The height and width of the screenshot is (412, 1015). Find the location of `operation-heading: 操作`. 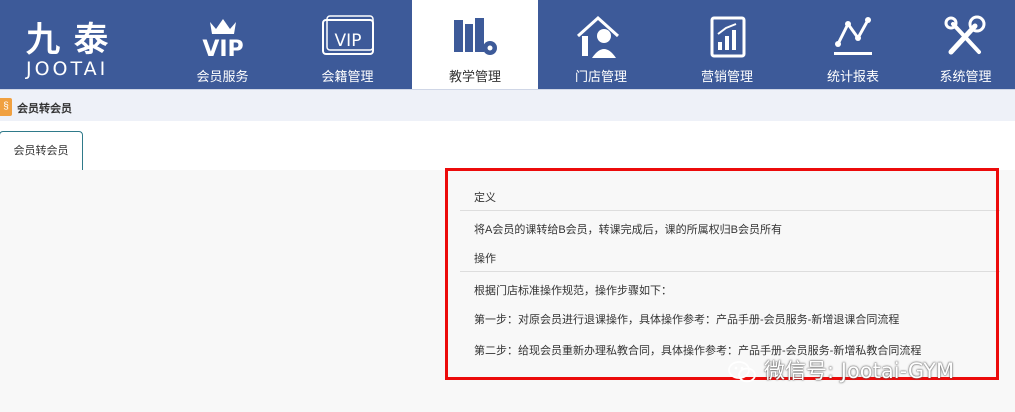

operation-heading: 操作 is located at coordinates (485, 259).